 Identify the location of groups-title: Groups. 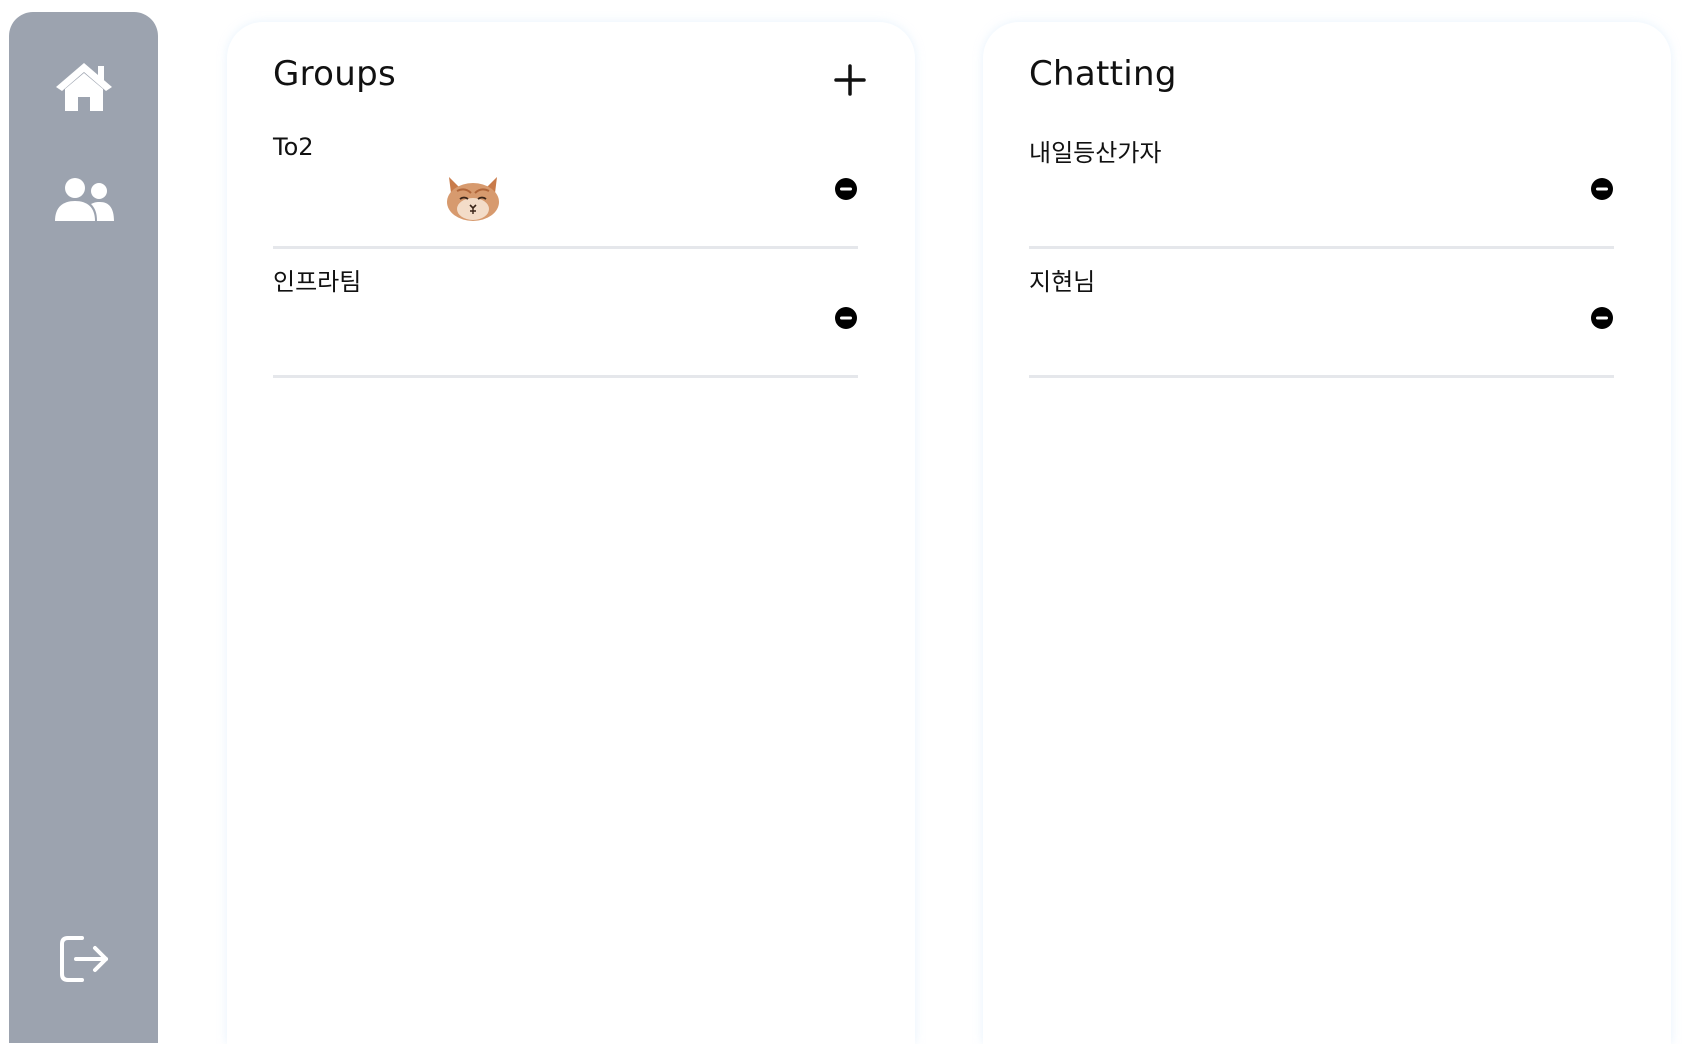
(335, 74).